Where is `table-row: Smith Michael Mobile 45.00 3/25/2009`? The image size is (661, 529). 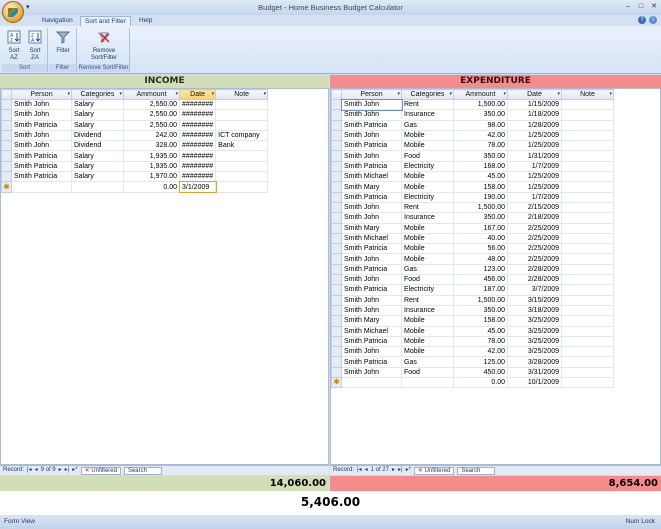
table-row: Smith Michael Mobile 45.00 3/25/2009 is located at coordinates (472, 331).